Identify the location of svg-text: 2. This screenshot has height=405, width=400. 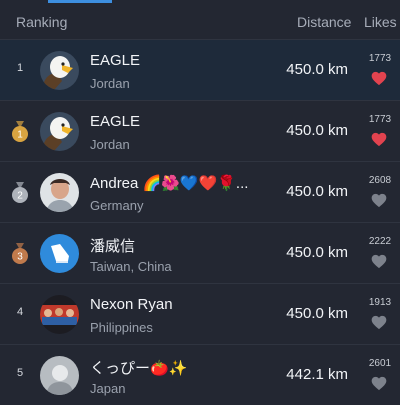
(20, 196).